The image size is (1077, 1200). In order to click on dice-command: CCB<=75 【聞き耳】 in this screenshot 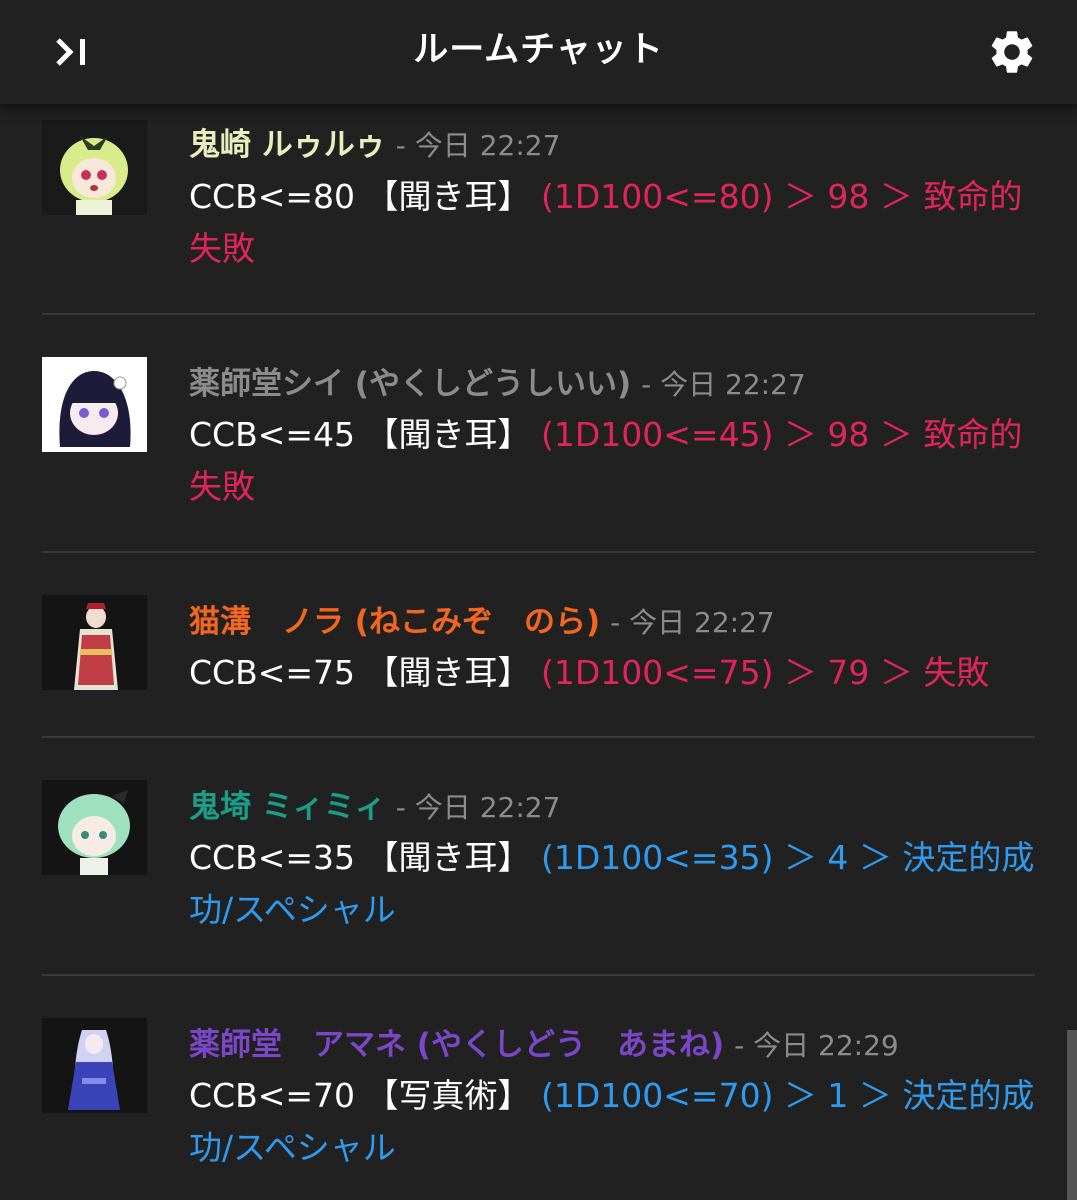, I will do `click(360, 672)`.